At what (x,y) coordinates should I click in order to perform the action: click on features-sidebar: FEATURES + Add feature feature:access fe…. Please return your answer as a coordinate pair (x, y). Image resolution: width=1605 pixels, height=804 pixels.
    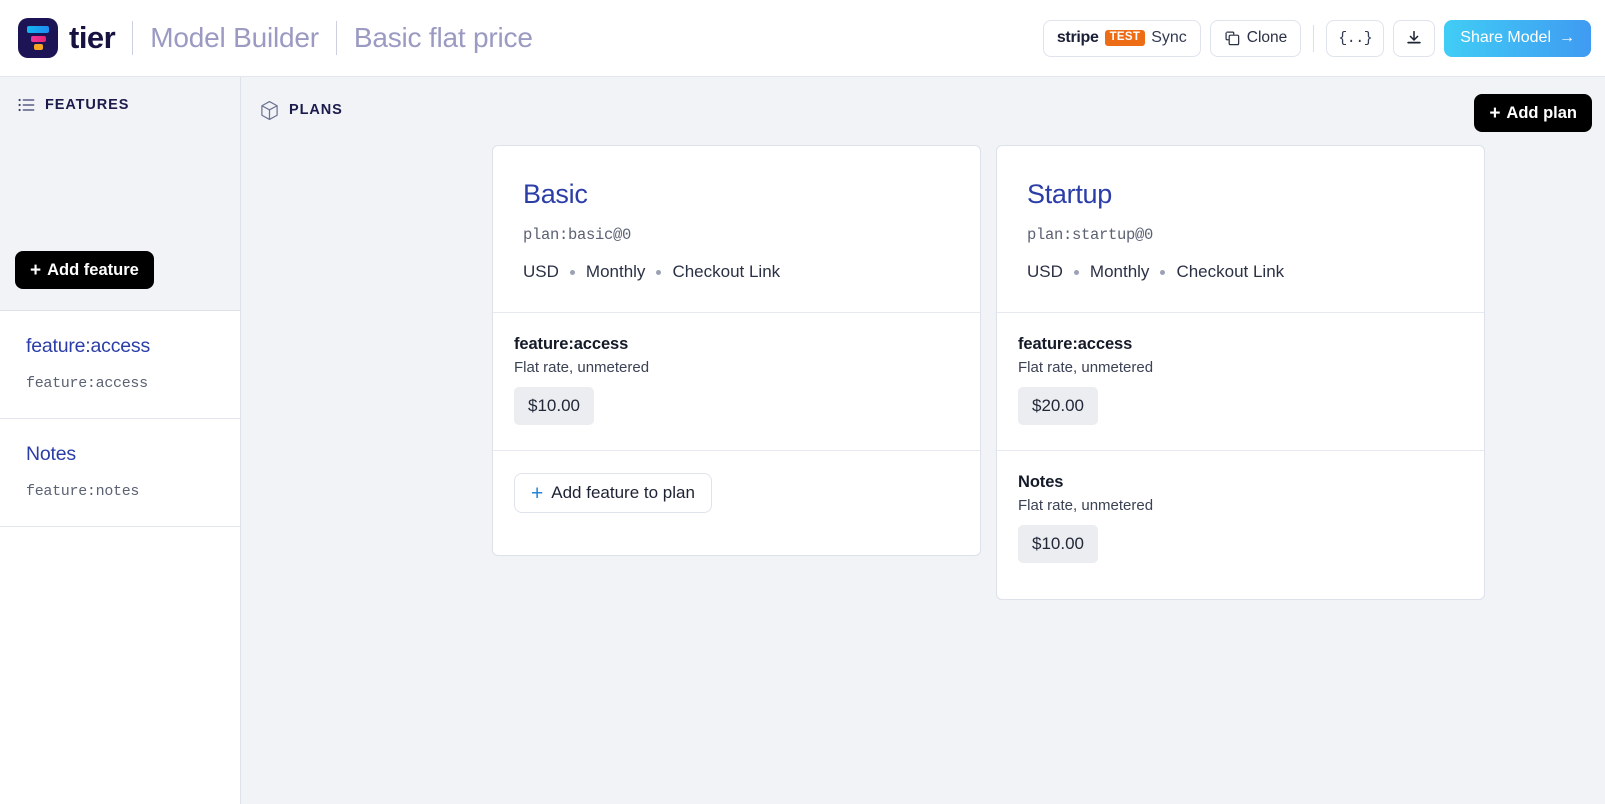
    Looking at the image, I should click on (120, 440).